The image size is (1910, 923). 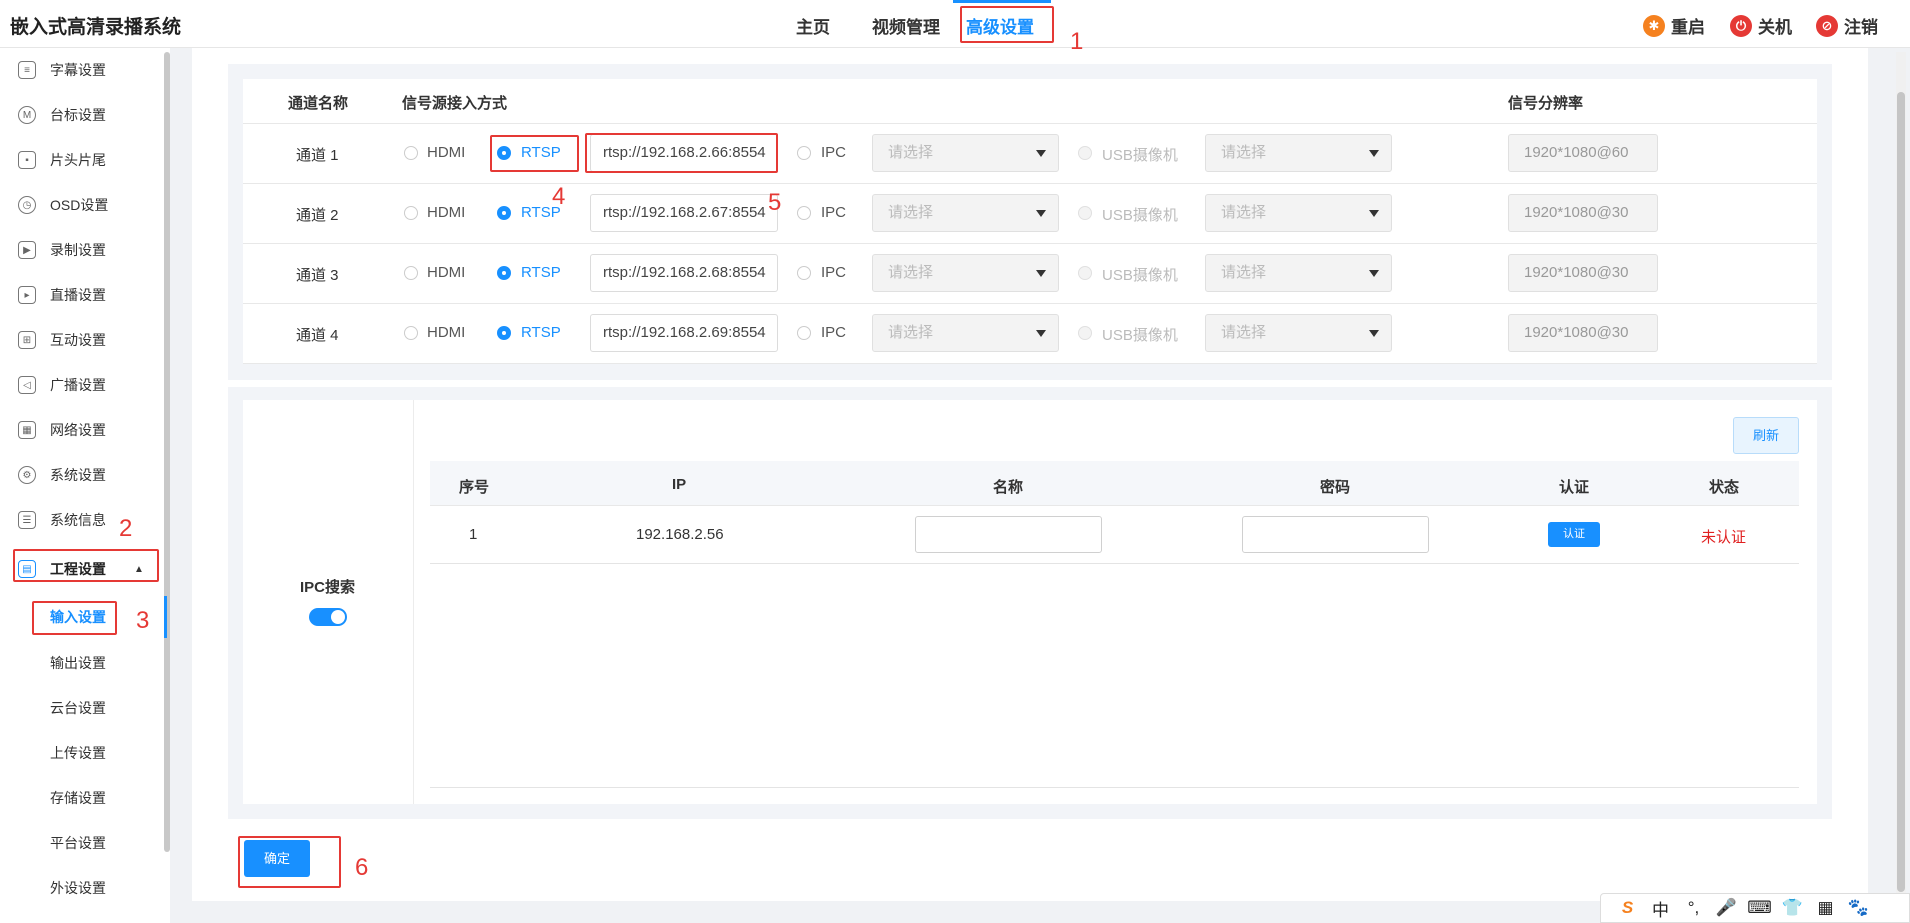 What do you see at coordinates (1114, 483) in the screenshot?
I see `ipc-table-header` at bounding box center [1114, 483].